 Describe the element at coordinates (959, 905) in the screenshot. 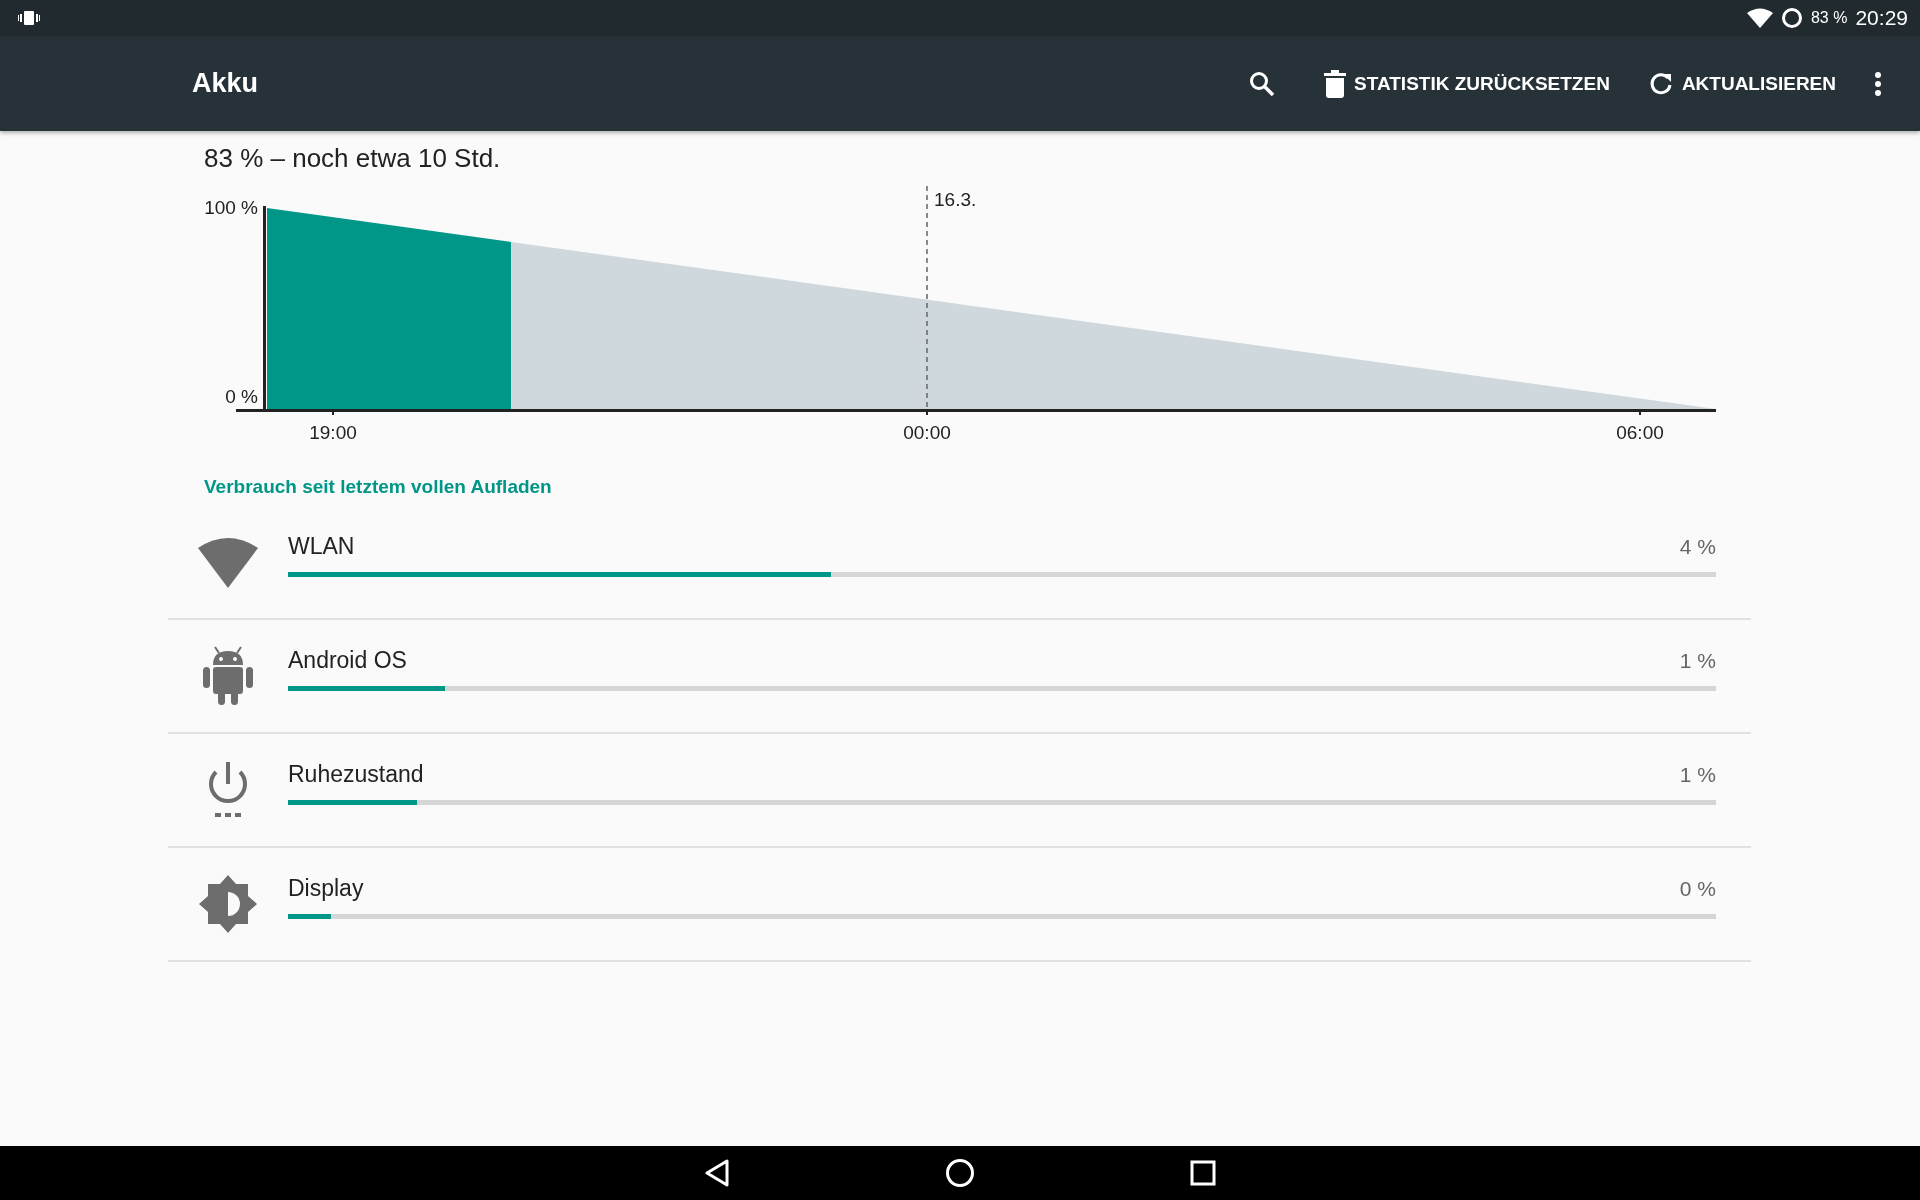

I see `usage-row: Display 0 %` at that location.